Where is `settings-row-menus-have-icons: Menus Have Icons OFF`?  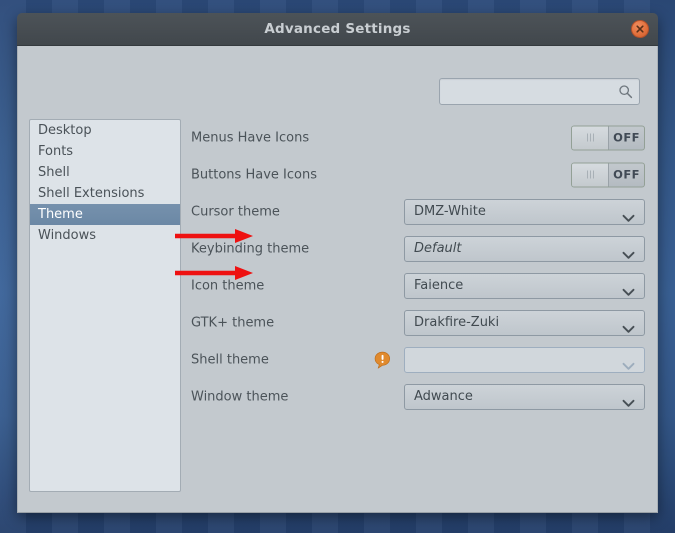
settings-row-menus-have-icons: Menus Have Icons OFF is located at coordinates (418, 137).